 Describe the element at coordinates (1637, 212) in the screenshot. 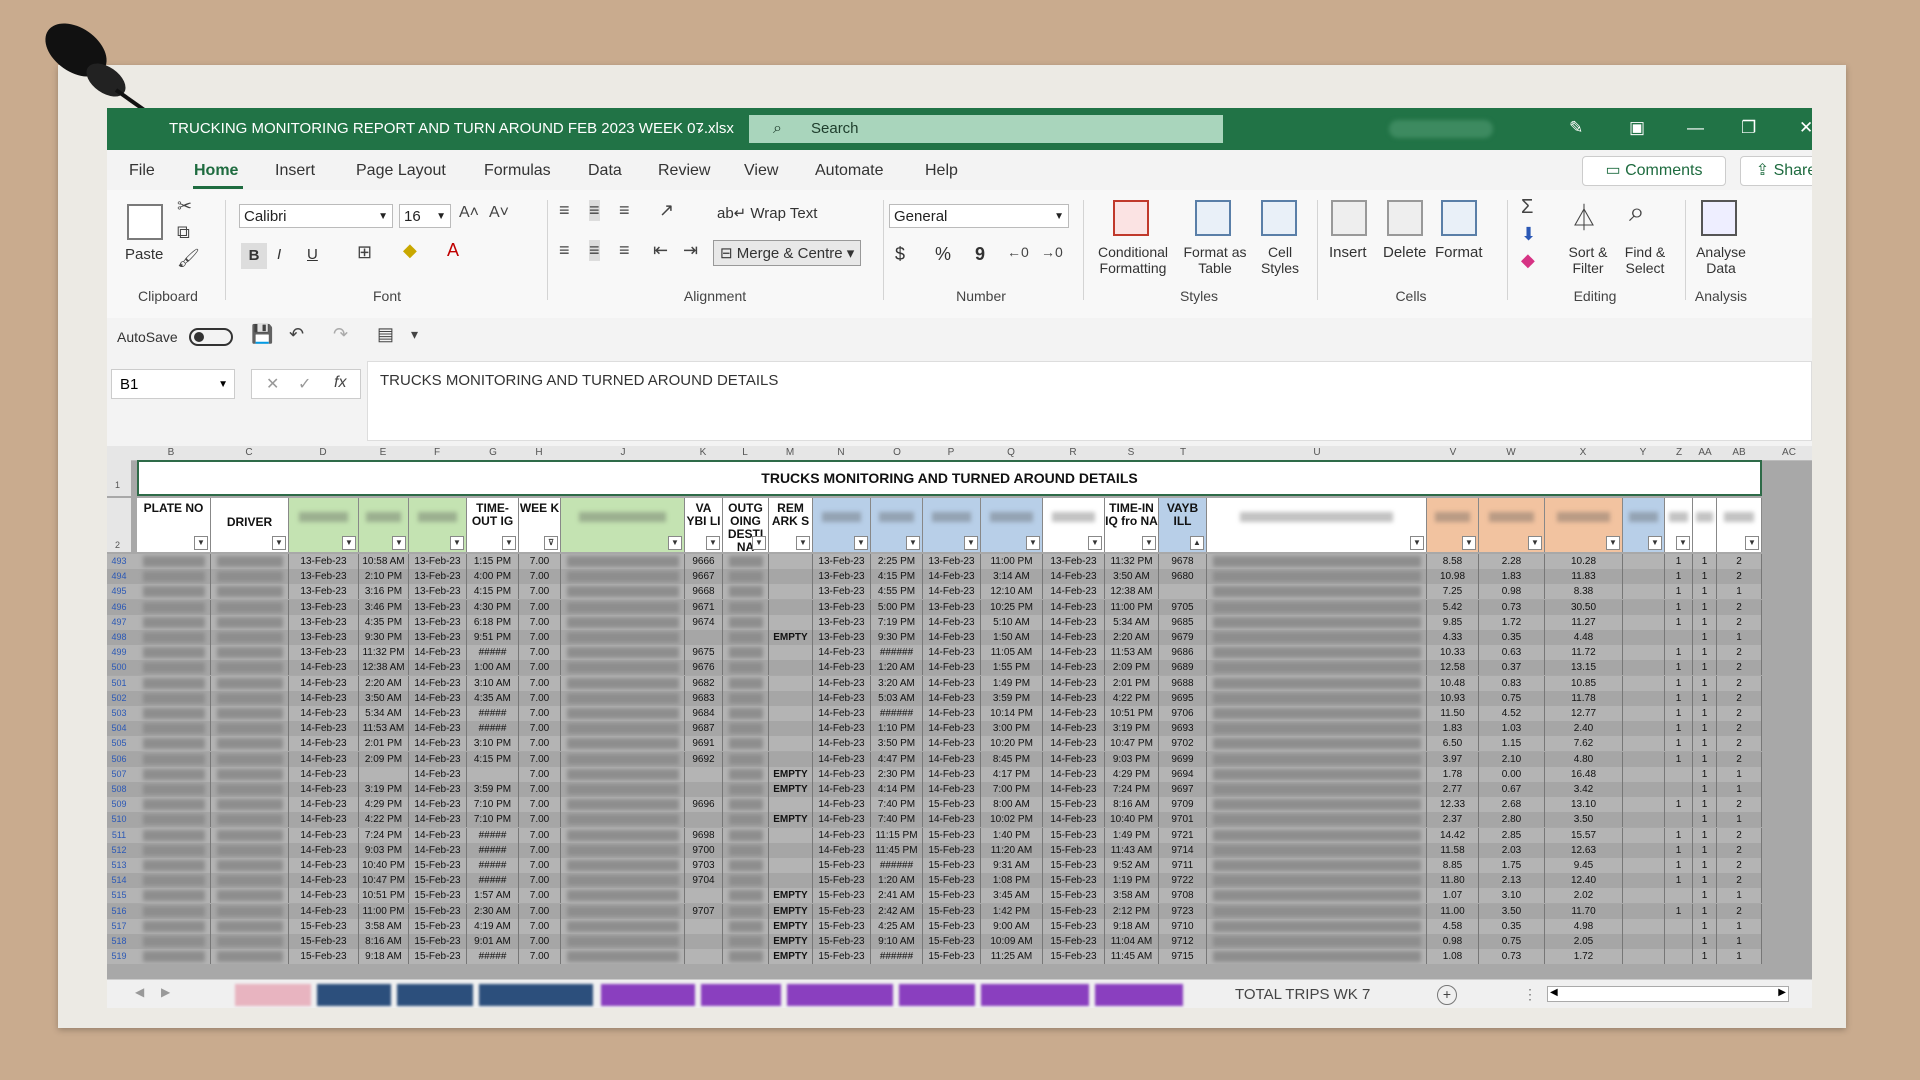

I see `find-select-icon: ⌕` at that location.